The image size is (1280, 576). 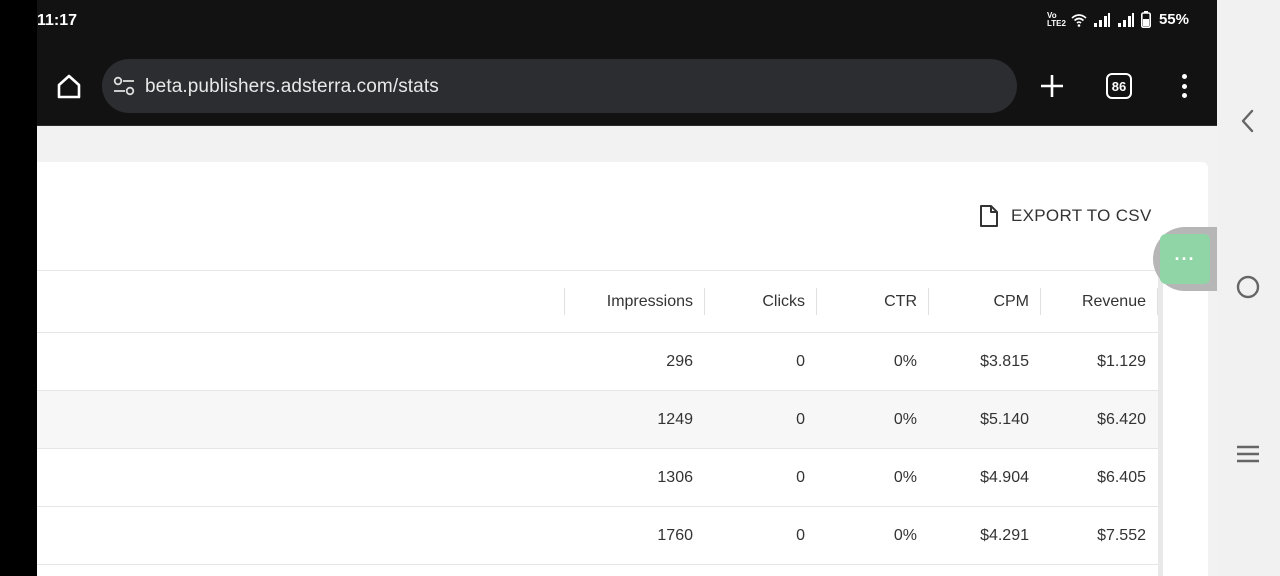 I want to click on impressions-cell: 1306, so click(x=675, y=477).